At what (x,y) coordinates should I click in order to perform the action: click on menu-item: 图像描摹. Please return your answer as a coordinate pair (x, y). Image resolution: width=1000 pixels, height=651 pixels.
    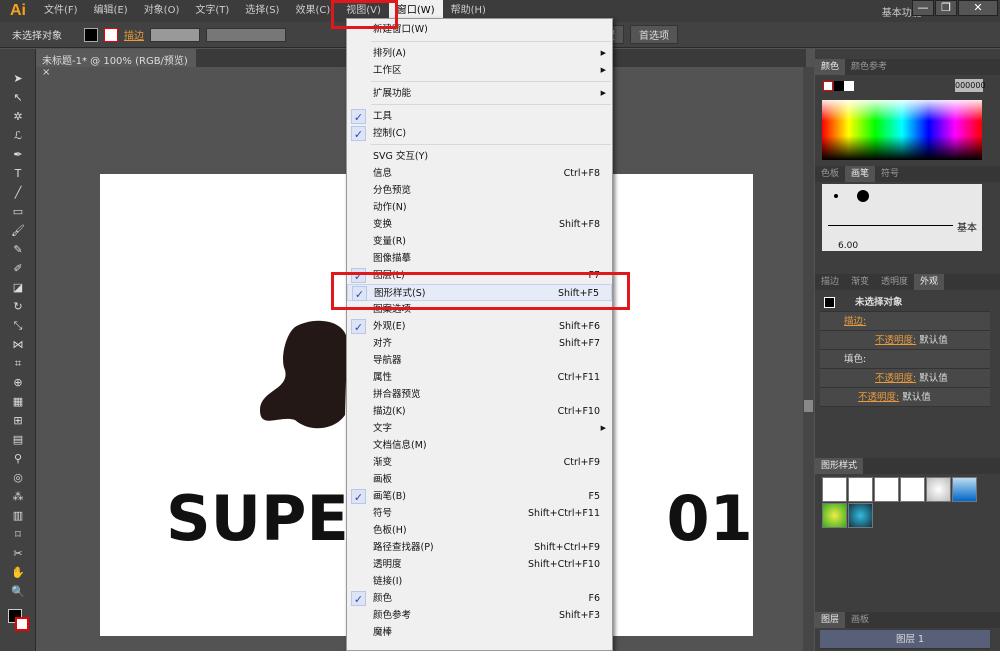
    Looking at the image, I should click on (479, 258).